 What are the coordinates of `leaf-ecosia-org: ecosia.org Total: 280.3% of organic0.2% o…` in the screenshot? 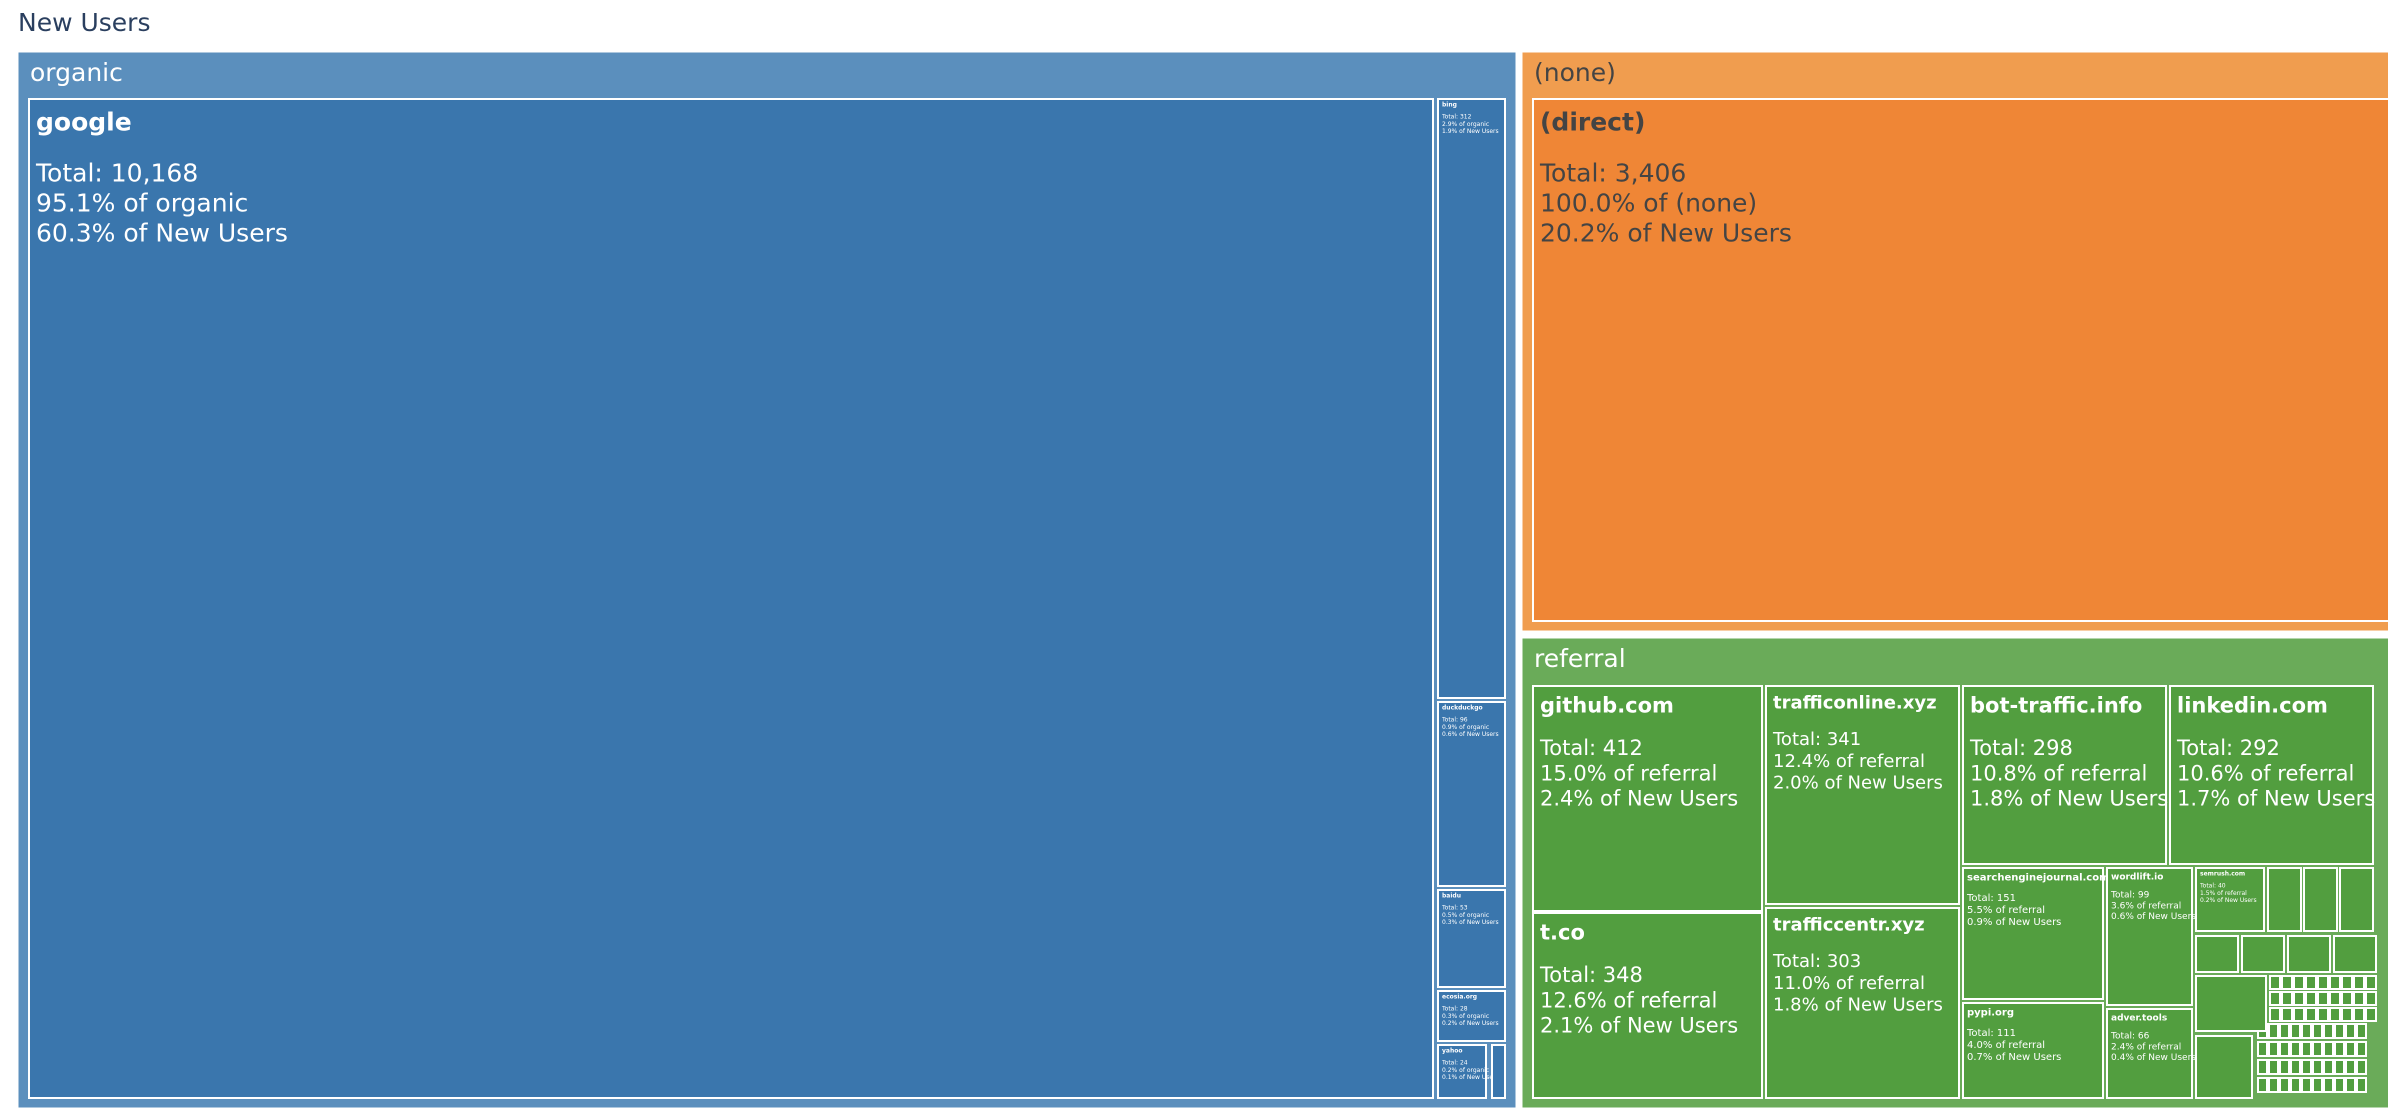 It's located at (1471, 1016).